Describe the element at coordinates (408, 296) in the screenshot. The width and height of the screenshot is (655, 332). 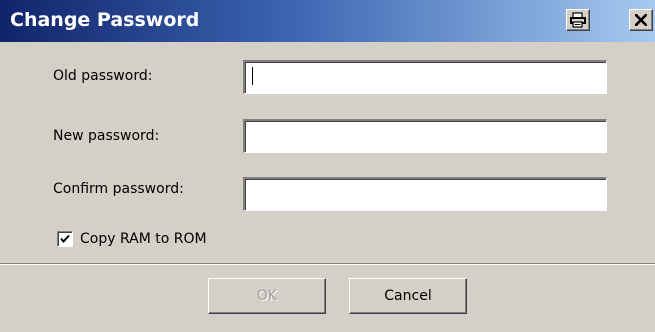
I see `cancel-button: Cancel` at that location.